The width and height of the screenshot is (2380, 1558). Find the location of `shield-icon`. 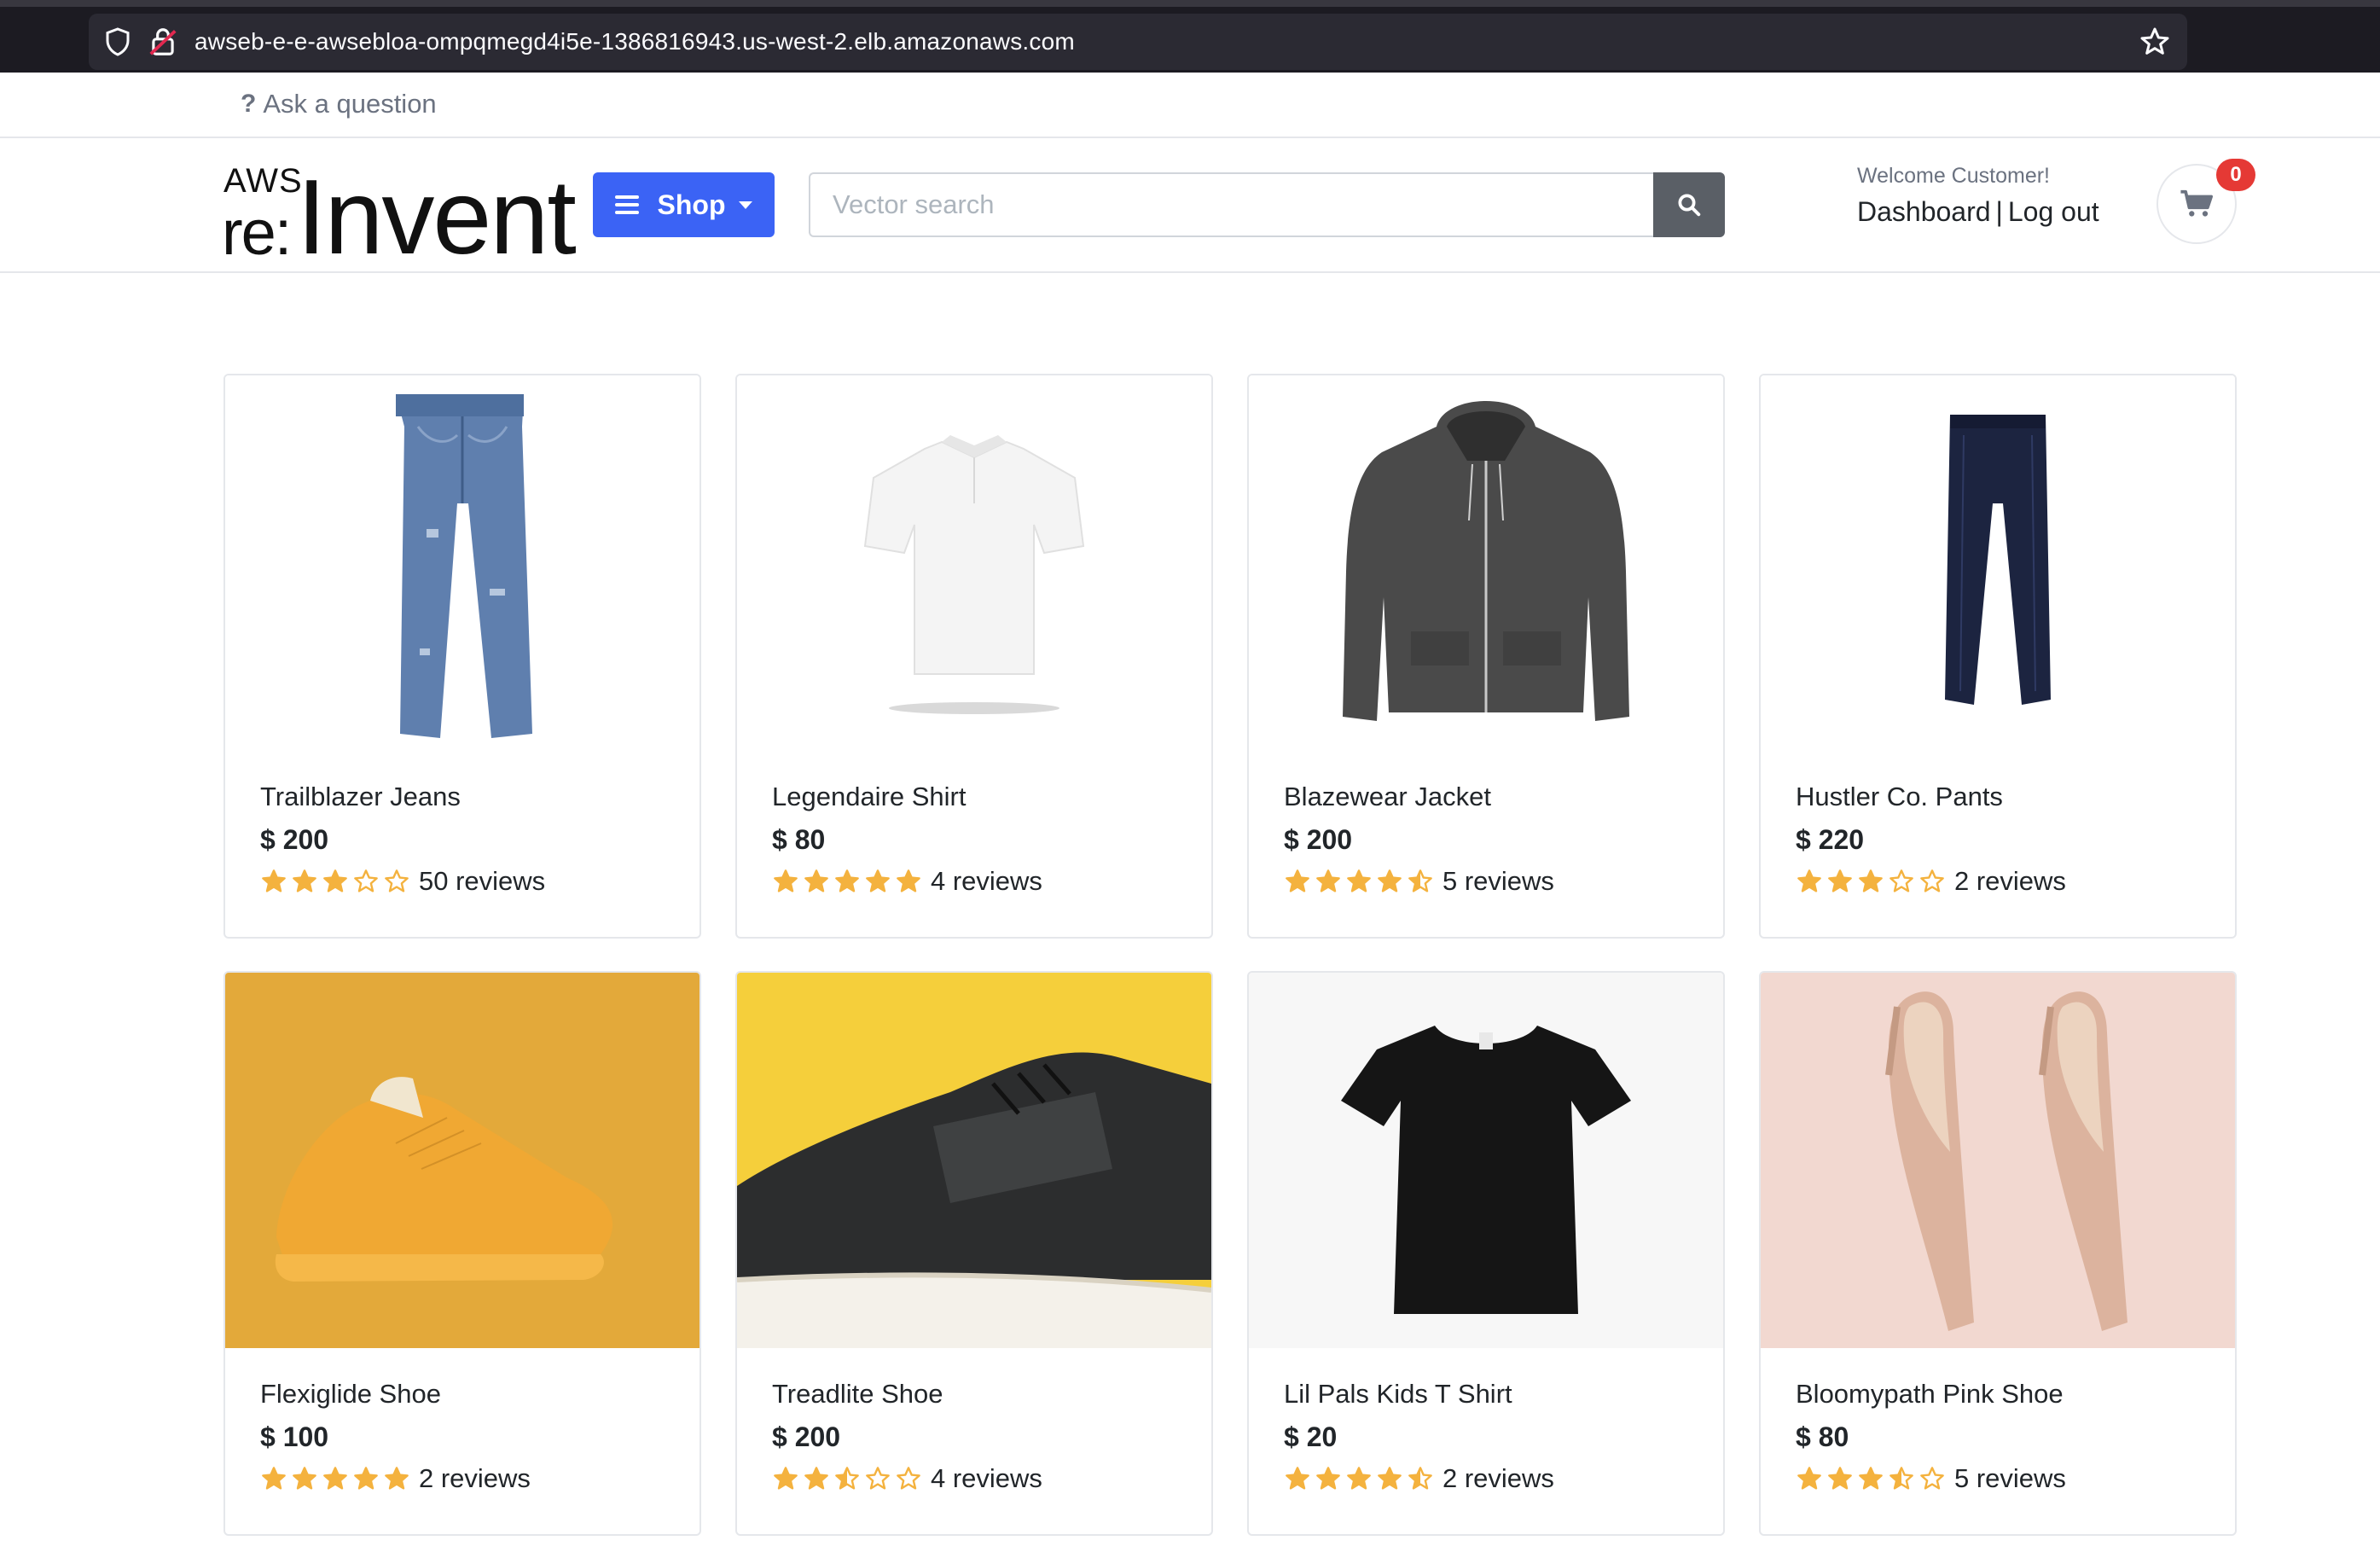

shield-icon is located at coordinates (117, 41).